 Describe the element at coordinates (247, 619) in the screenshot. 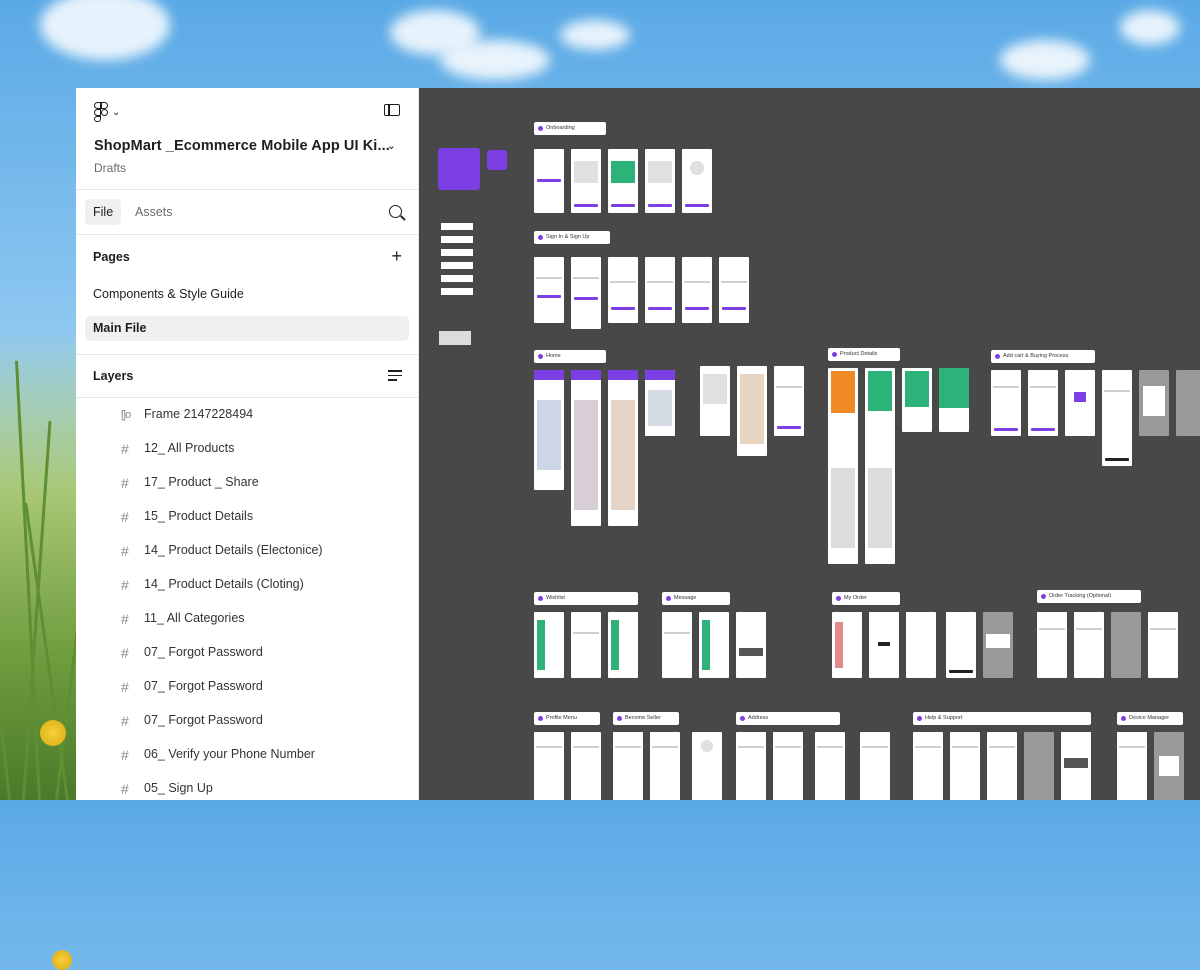

I see `layer-row: # 11_ All Categories` at that location.